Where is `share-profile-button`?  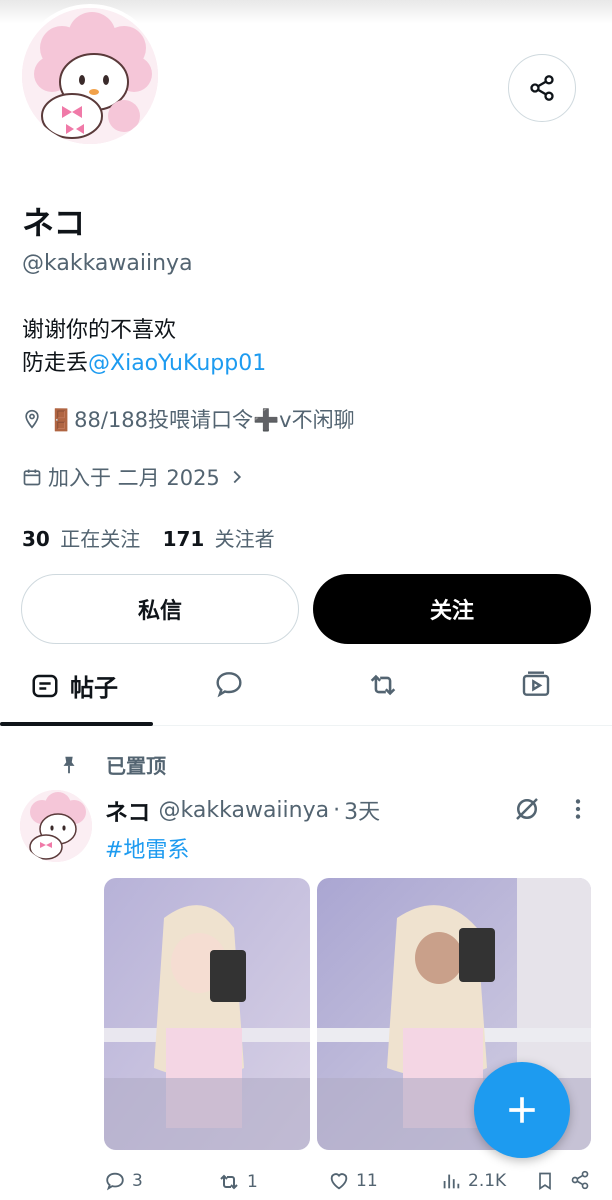 share-profile-button is located at coordinates (542, 88).